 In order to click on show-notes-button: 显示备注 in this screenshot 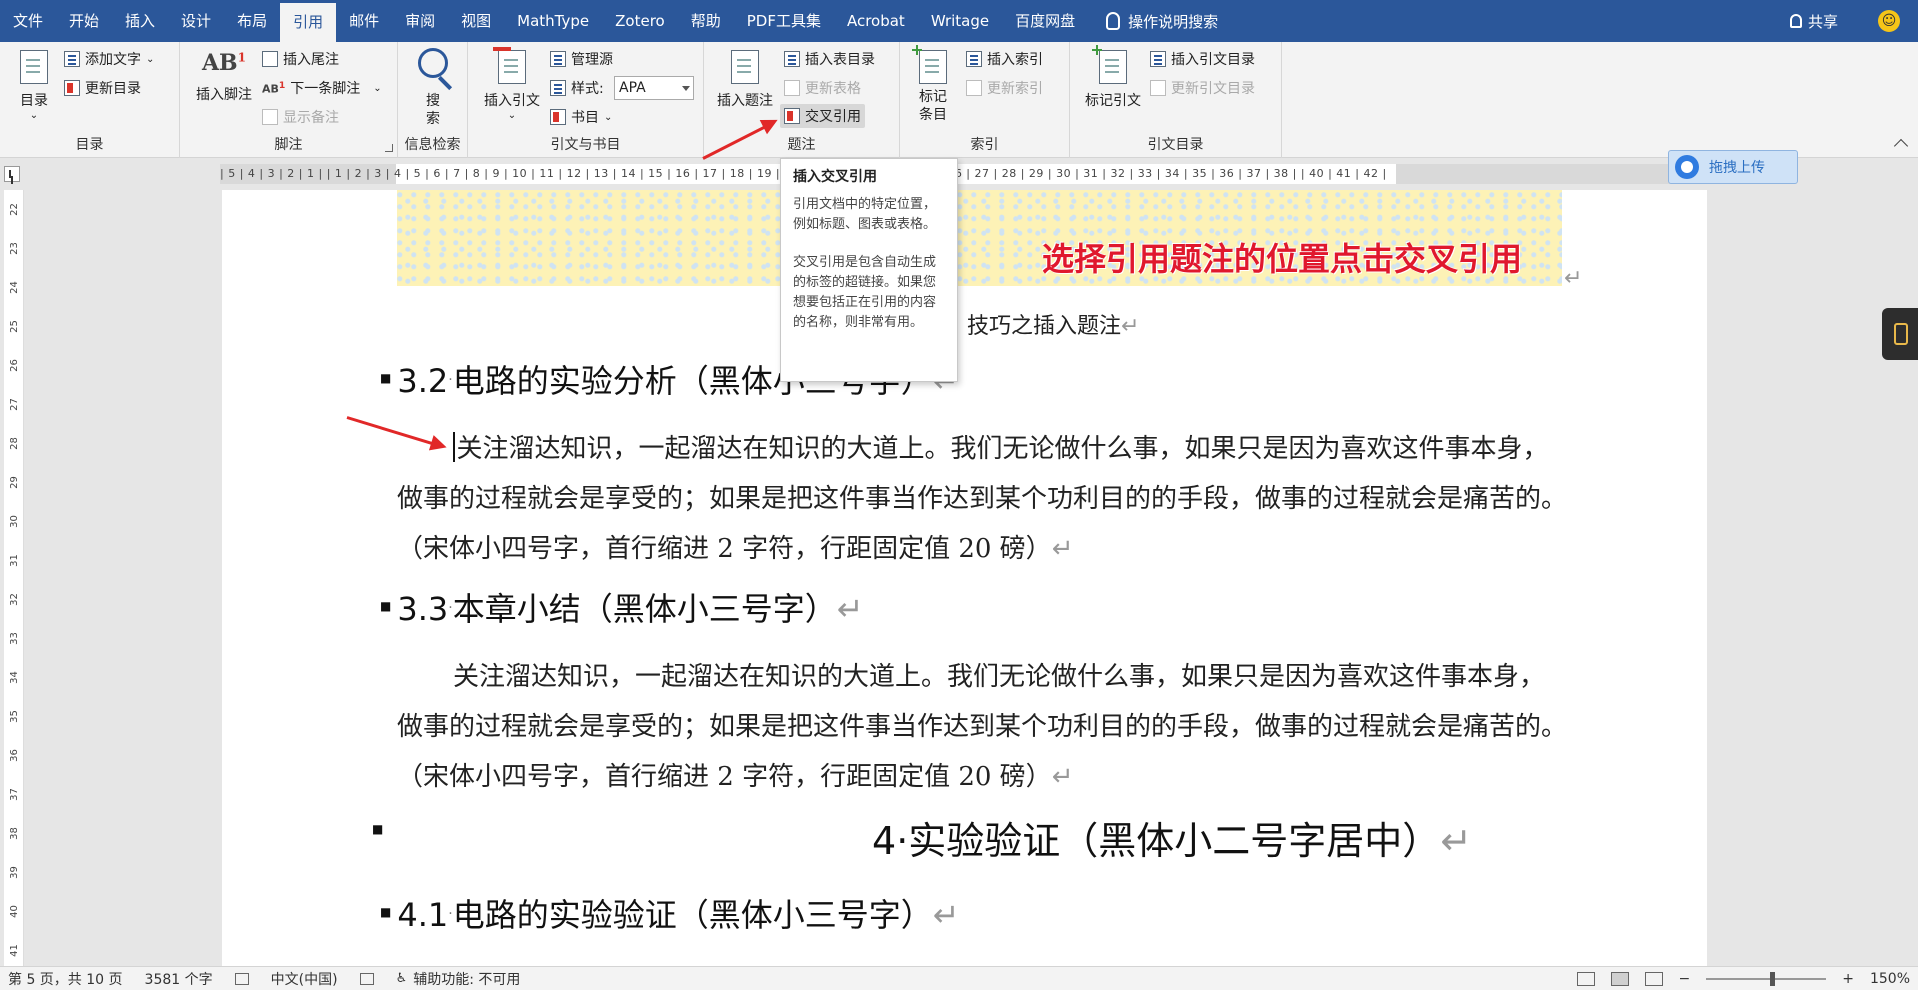, I will do `click(300, 117)`.